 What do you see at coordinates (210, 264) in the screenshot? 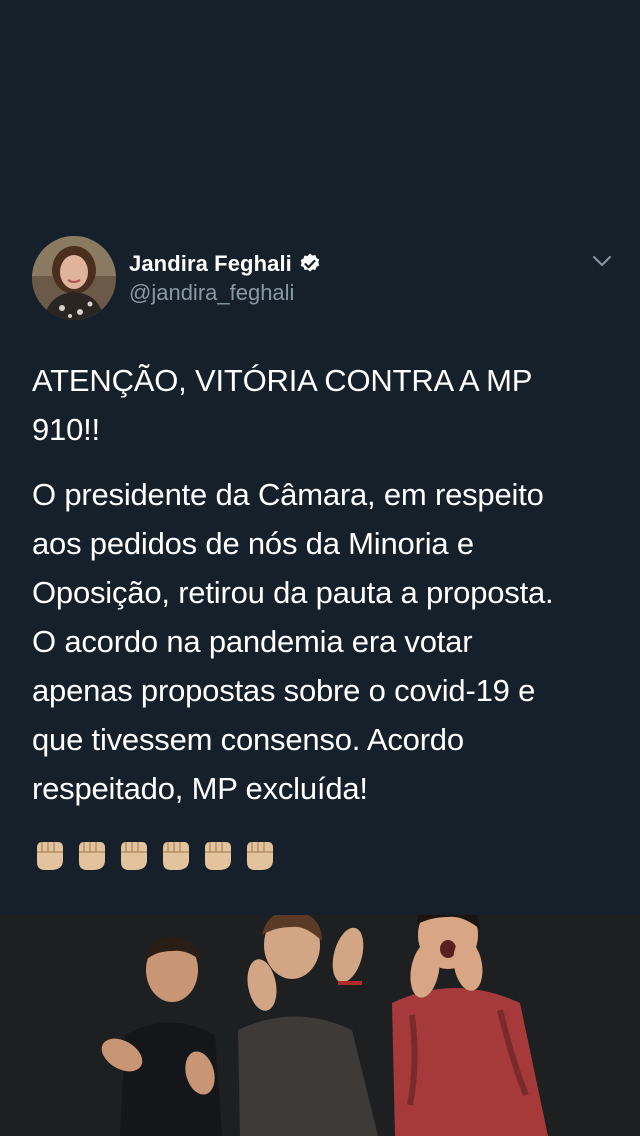
I see `author-name: Jandira Feghali` at bounding box center [210, 264].